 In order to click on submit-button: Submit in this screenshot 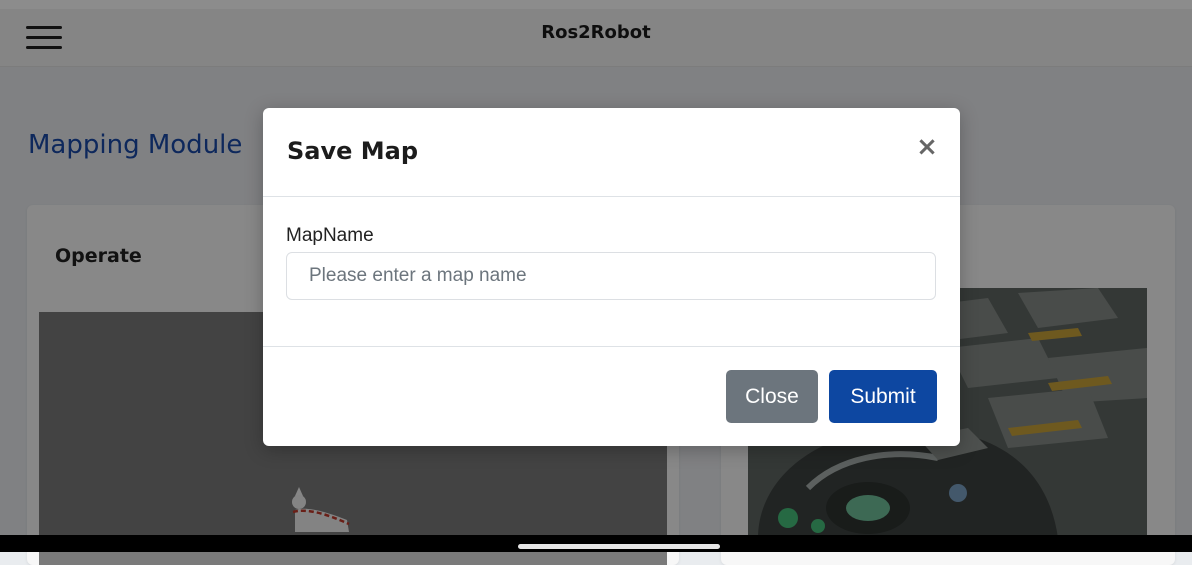, I will do `click(883, 396)`.